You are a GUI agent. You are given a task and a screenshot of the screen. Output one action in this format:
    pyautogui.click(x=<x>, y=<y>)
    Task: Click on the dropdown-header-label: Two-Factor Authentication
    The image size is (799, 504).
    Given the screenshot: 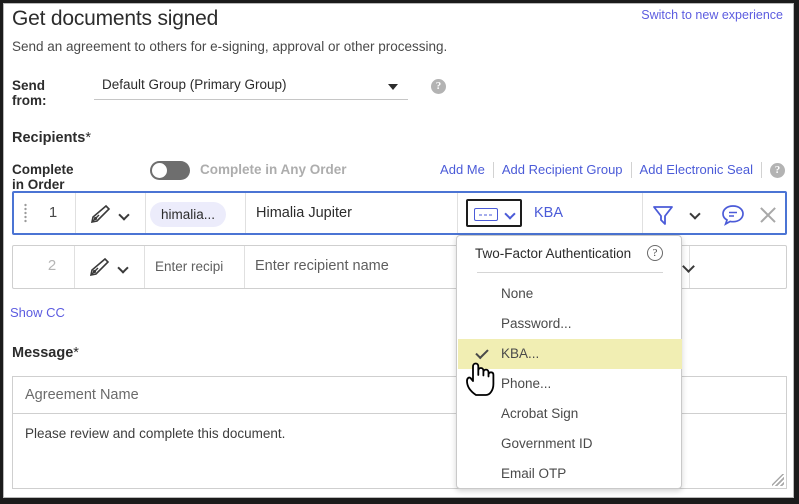 What is the action you would take?
    pyautogui.click(x=553, y=253)
    